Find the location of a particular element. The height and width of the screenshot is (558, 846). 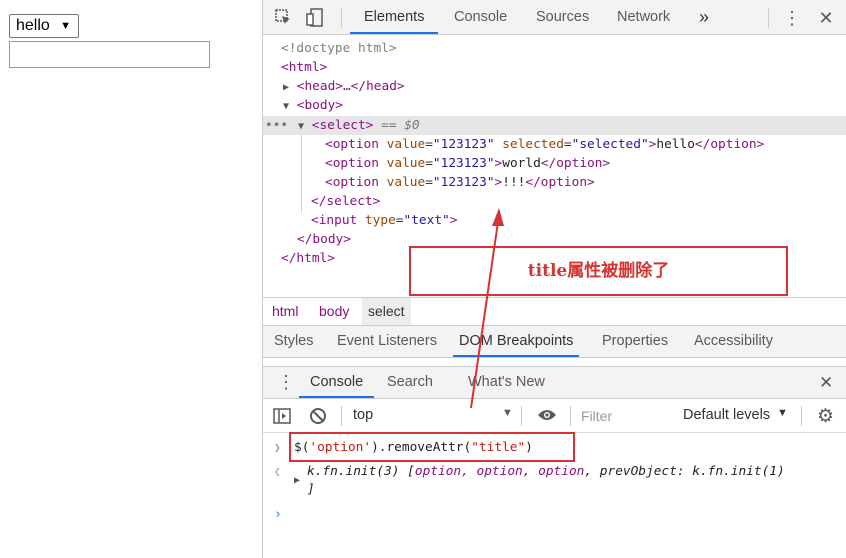

input-chevron-icon: ❯ is located at coordinates (277, 447).